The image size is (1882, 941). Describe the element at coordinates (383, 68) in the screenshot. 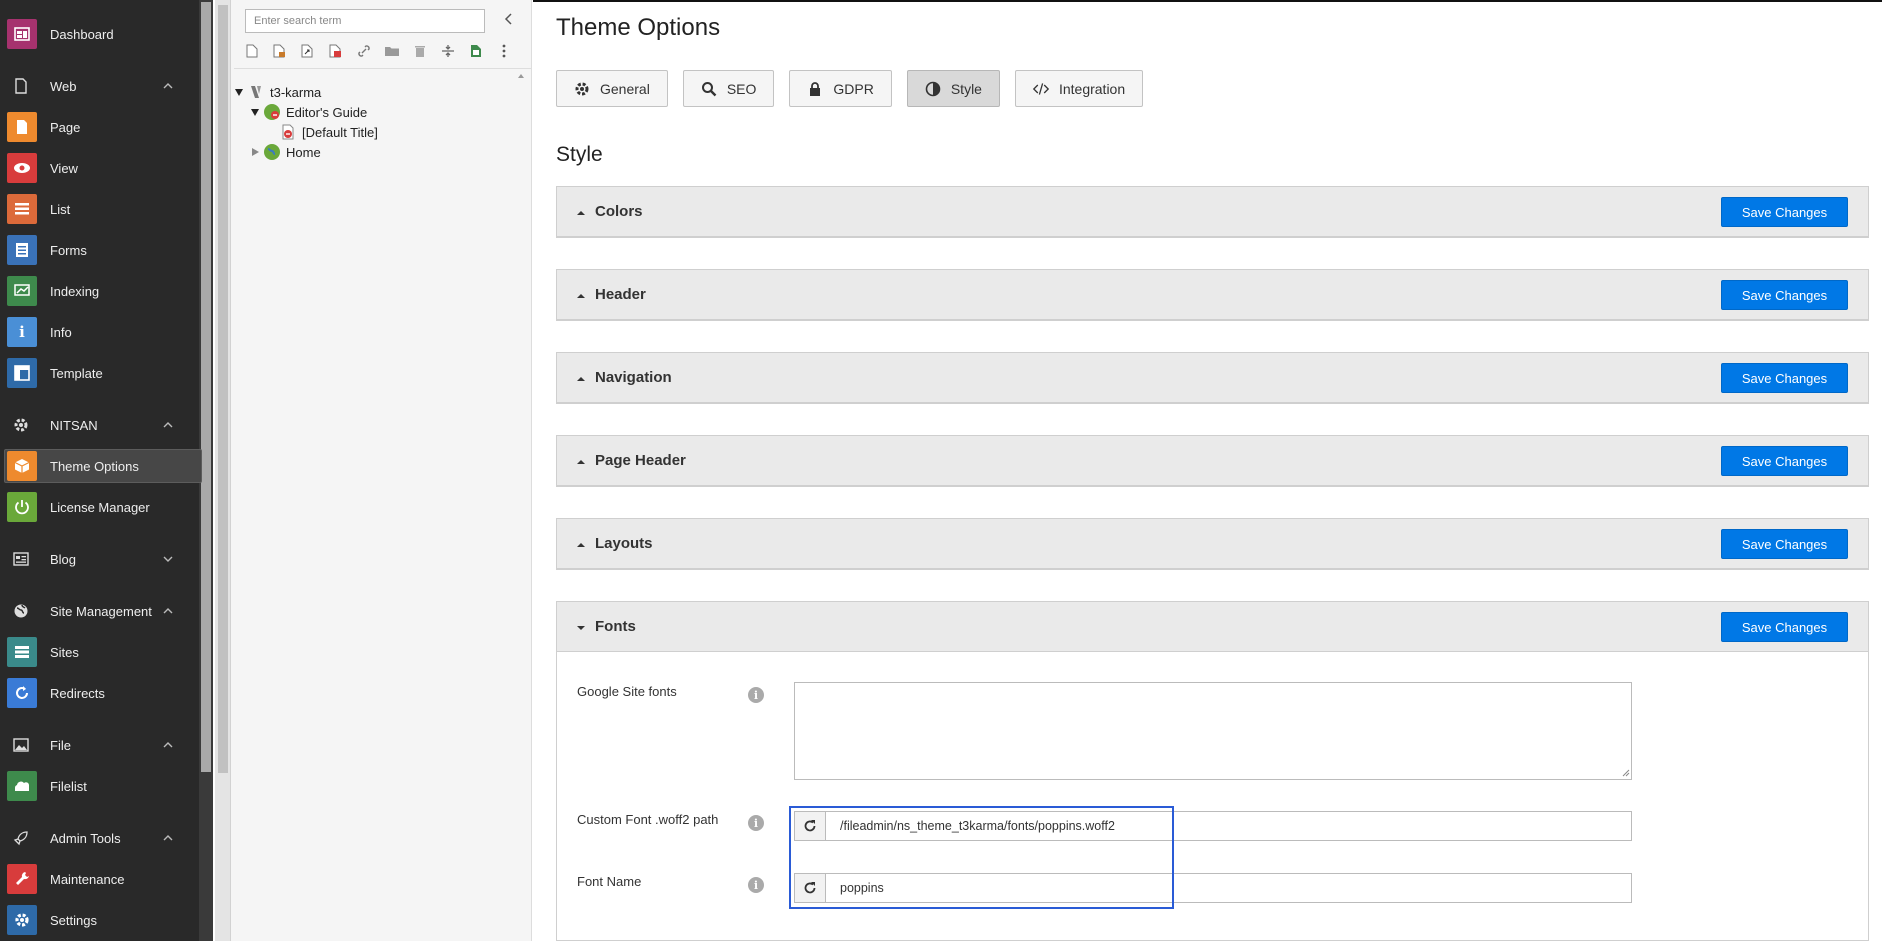

I see `toolbar-divider` at that location.